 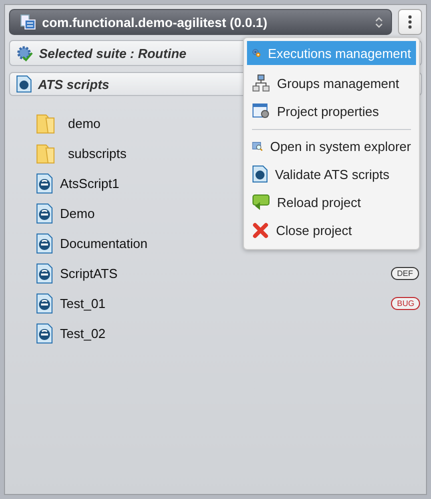 I want to click on tree-item: ScriptATS, so click(x=89, y=273).